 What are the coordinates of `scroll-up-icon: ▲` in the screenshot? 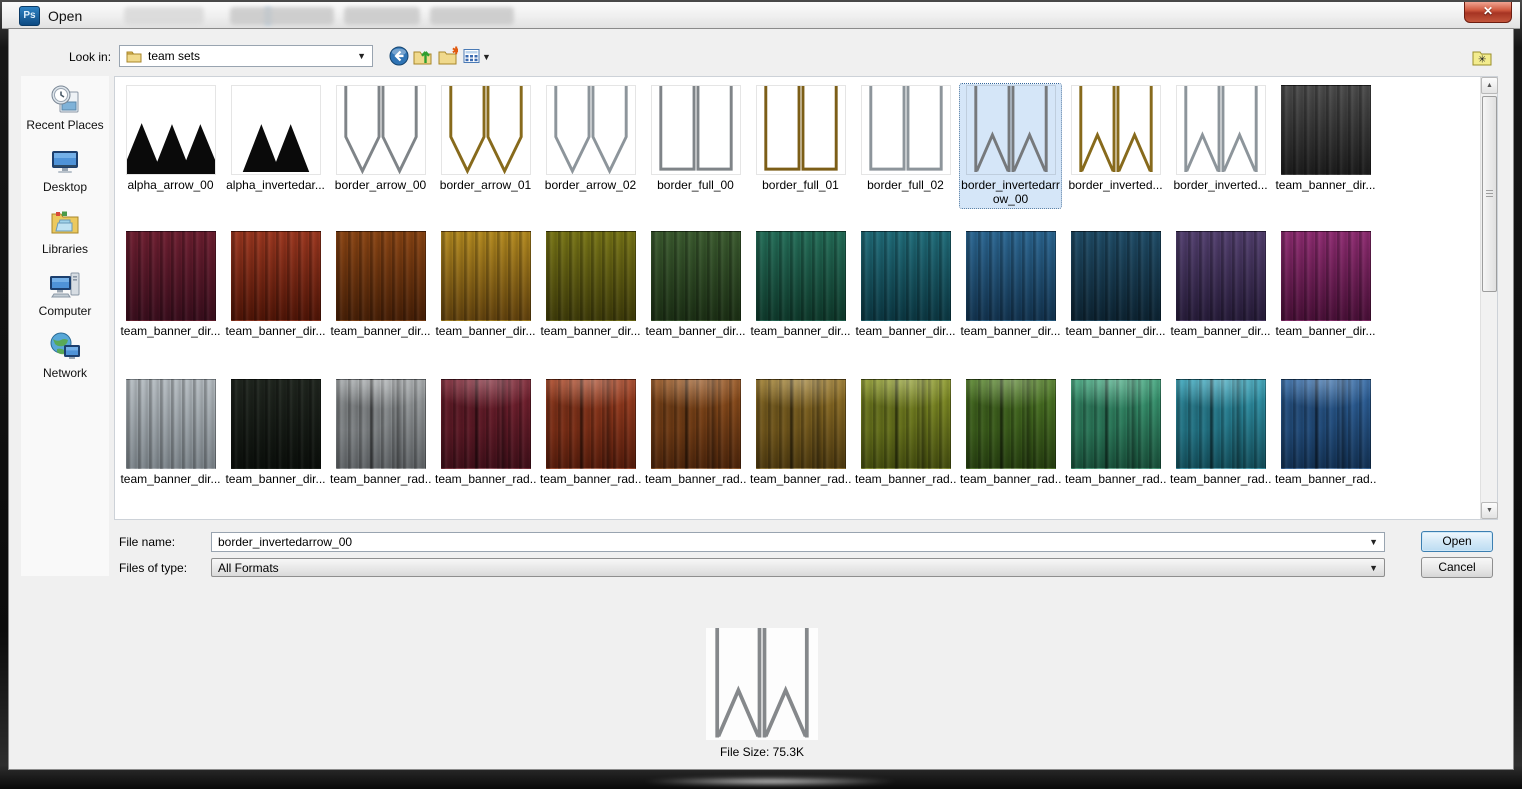 It's located at (1489, 85).